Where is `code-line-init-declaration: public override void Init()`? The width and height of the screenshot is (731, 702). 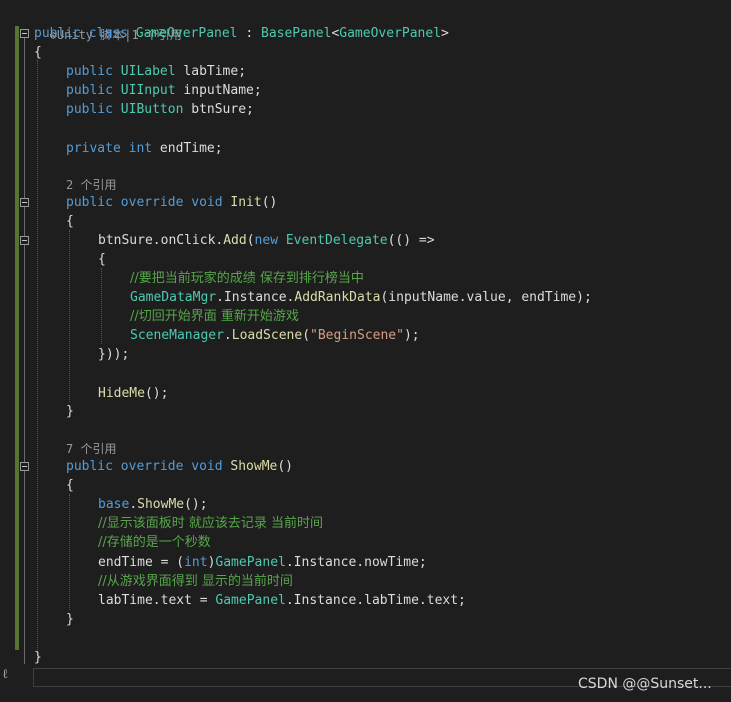
code-line-init-declaration: public override void Init() is located at coordinates (171, 202).